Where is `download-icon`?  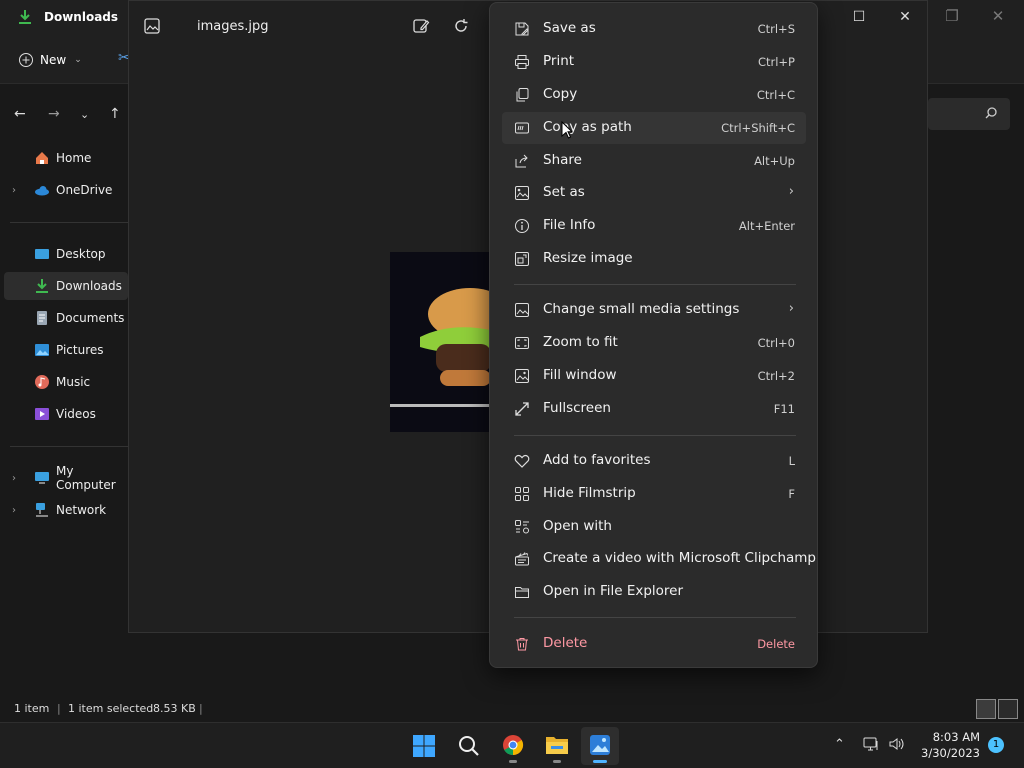 download-icon is located at coordinates (42, 286).